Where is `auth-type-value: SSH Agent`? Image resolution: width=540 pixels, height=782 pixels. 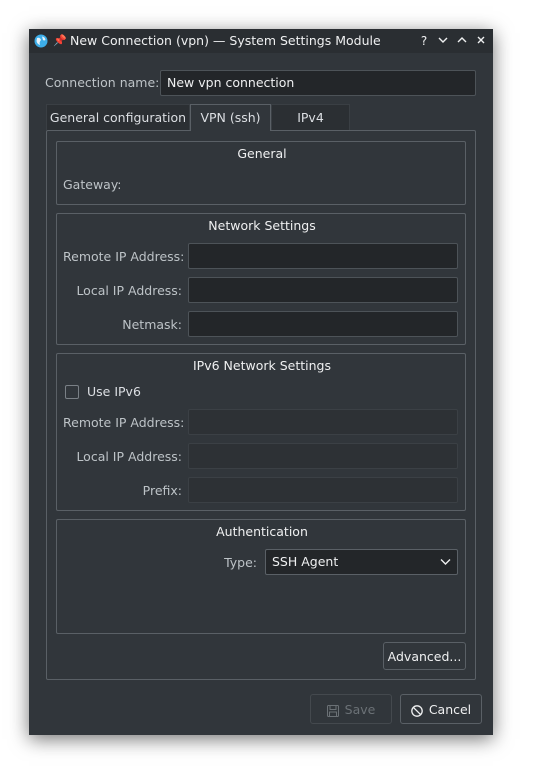 auth-type-value: SSH Agent is located at coordinates (305, 561).